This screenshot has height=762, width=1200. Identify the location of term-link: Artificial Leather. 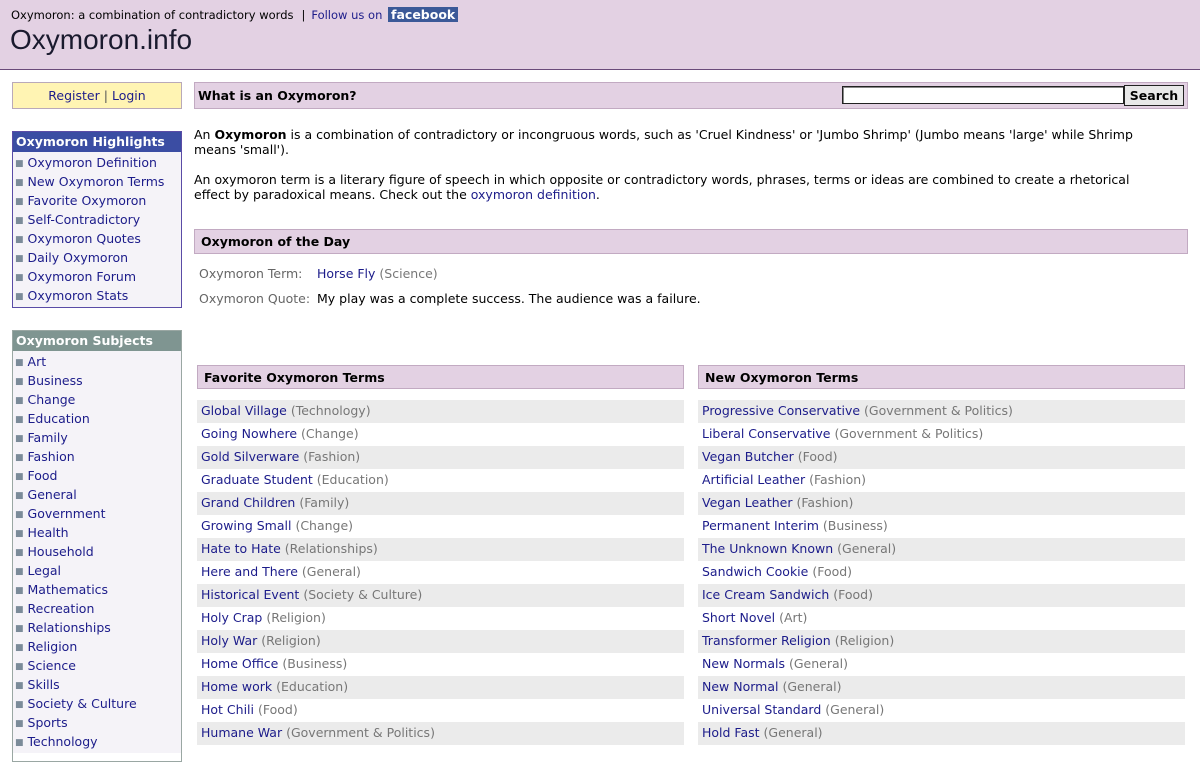
(753, 479).